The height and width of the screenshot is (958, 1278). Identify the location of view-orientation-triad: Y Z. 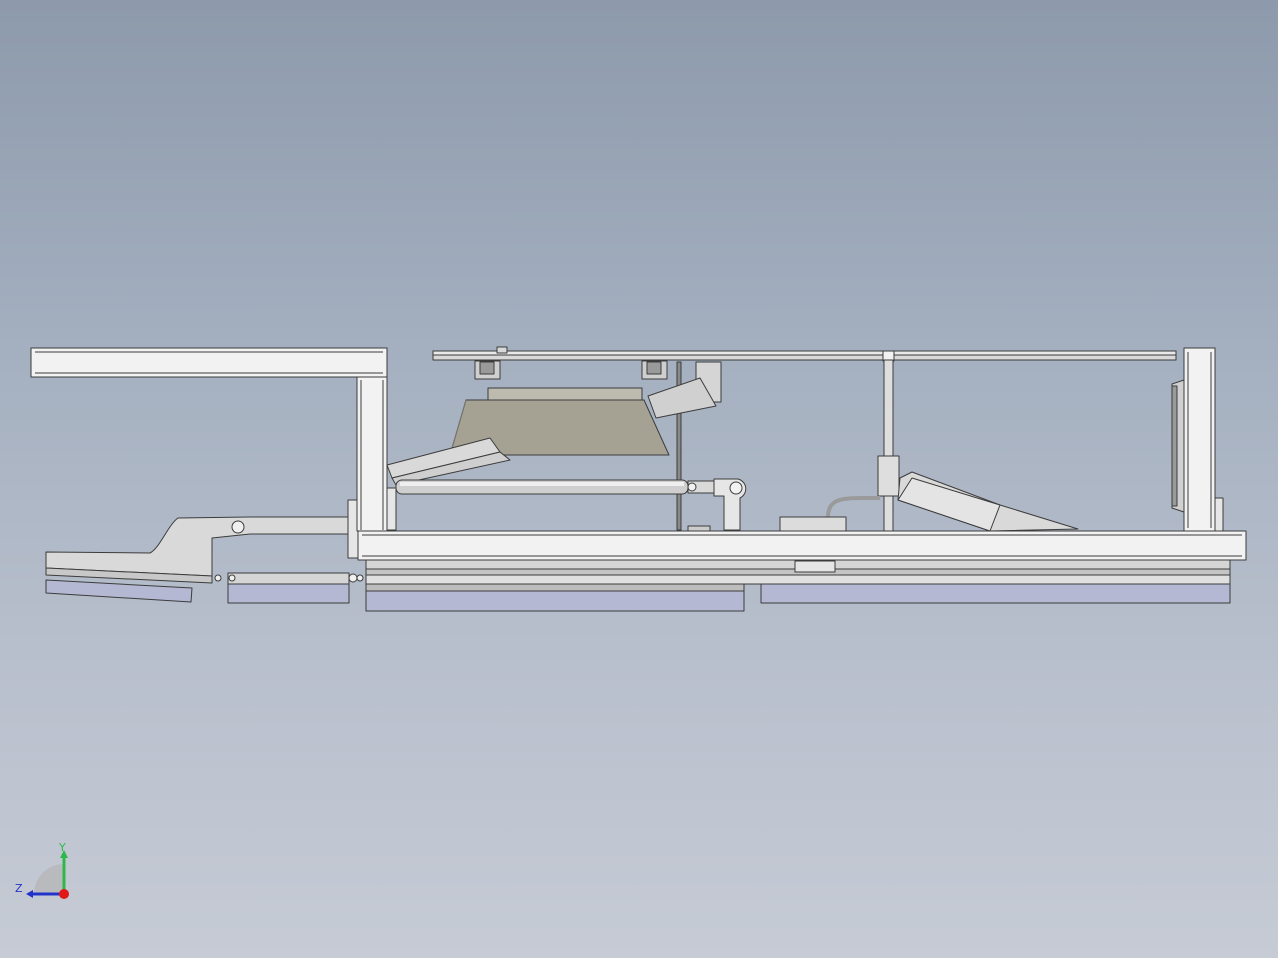
(42, 870).